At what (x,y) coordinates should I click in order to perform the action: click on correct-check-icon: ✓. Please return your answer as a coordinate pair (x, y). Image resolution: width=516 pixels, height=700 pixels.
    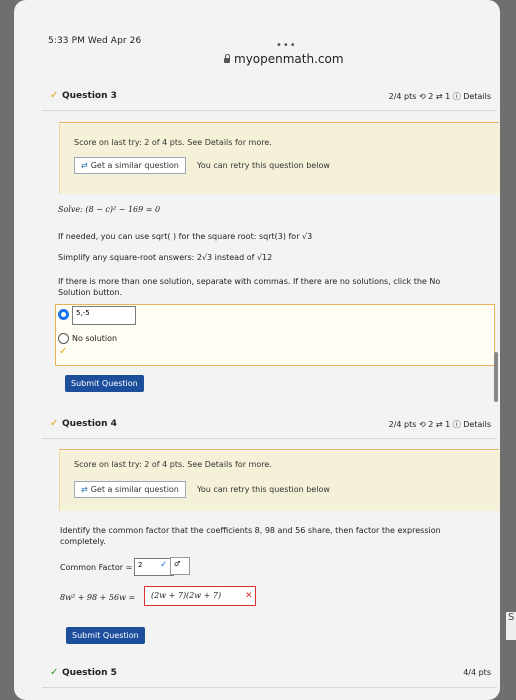
    Looking at the image, I should click on (54, 672).